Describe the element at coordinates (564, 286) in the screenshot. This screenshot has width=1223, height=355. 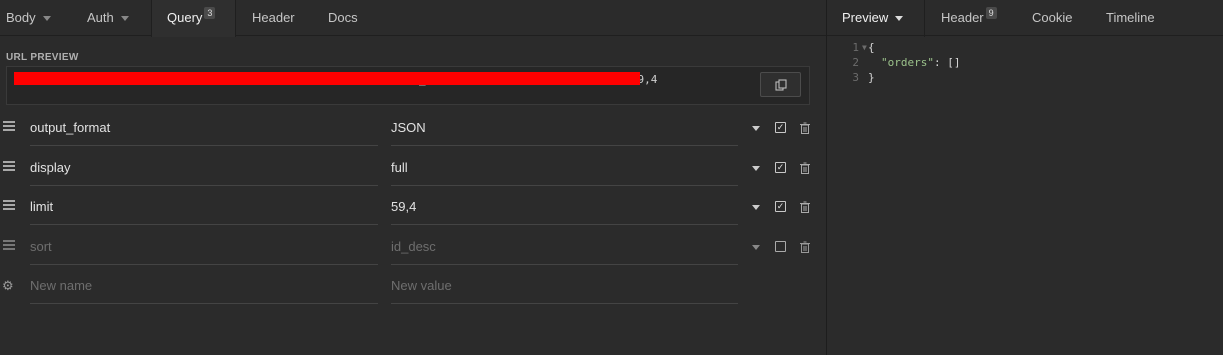
I see `new-value-input: New value` at that location.